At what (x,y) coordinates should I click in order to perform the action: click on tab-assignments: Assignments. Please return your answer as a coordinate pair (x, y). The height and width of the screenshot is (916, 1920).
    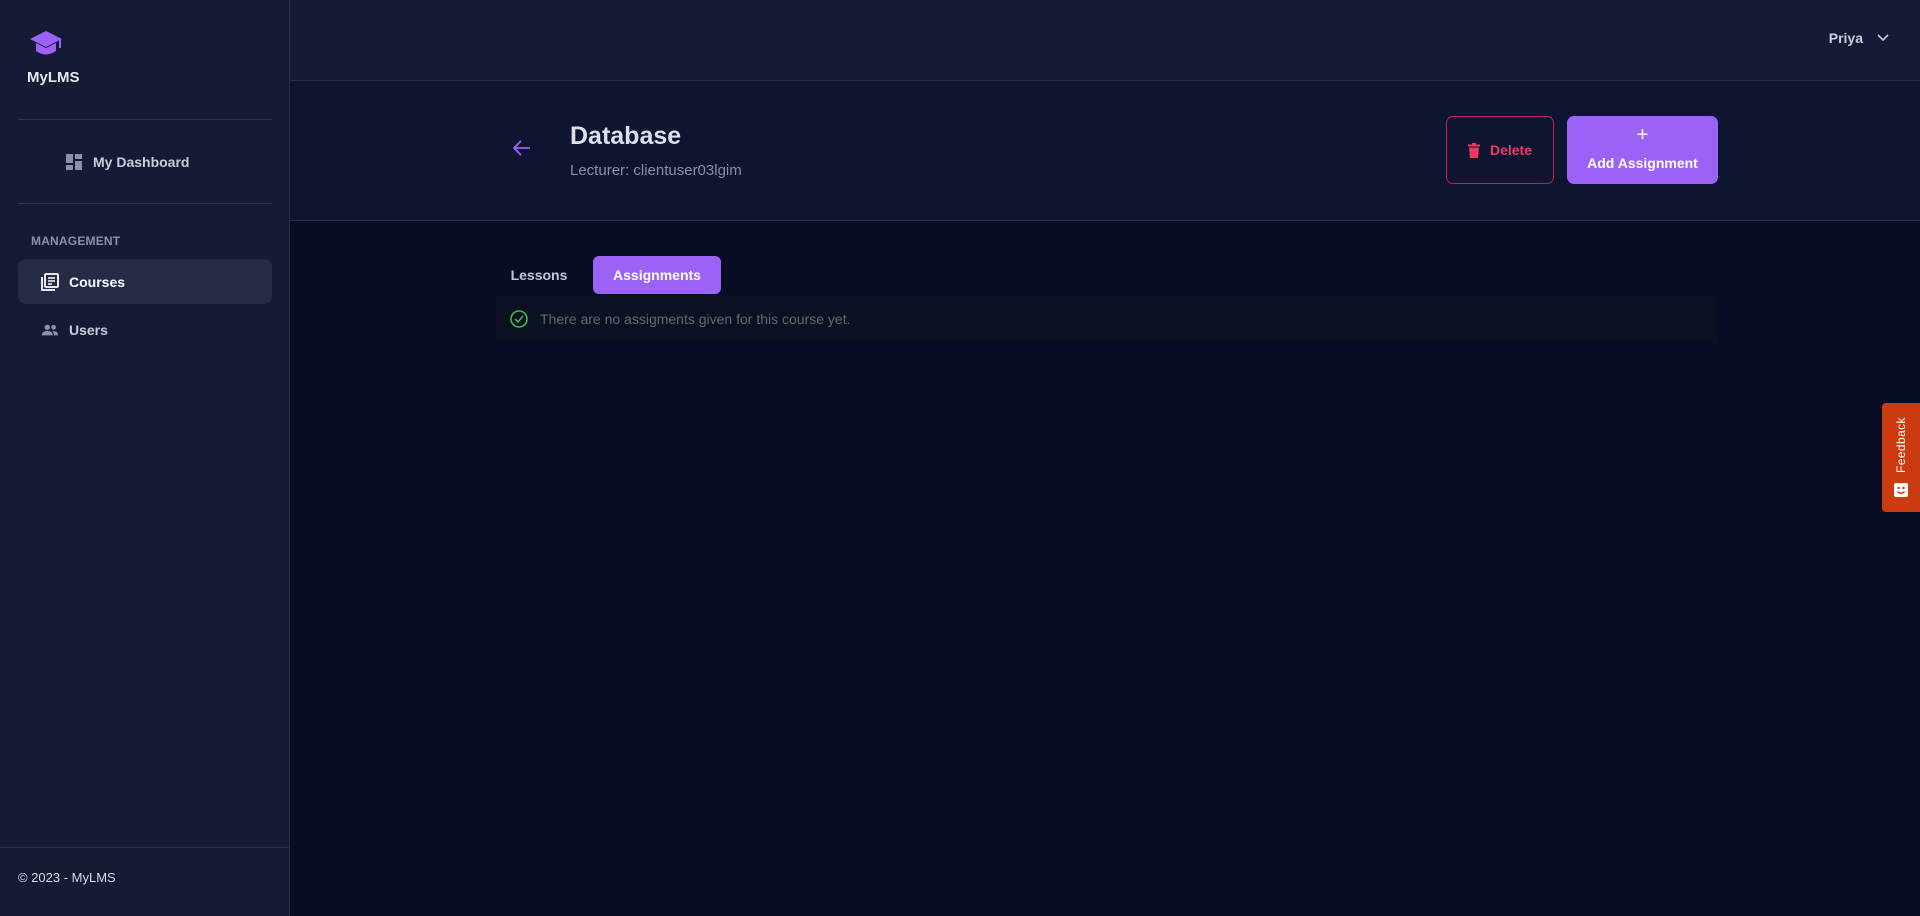
    Looking at the image, I should click on (657, 275).